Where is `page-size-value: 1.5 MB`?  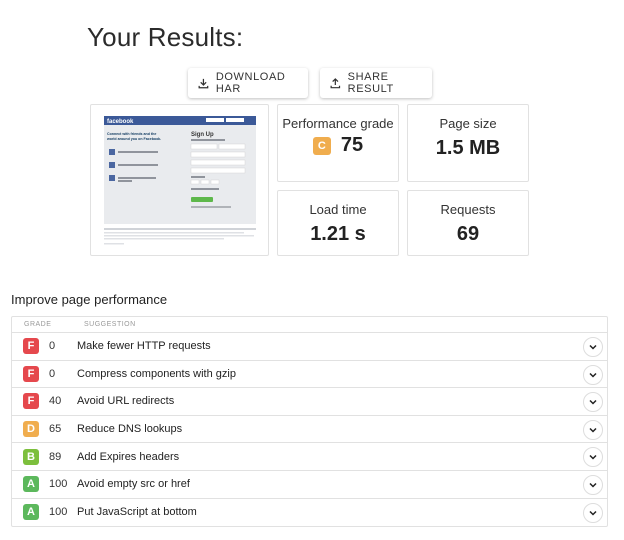 page-size-value: 1.5 MB is located at coordinates (468, 148).